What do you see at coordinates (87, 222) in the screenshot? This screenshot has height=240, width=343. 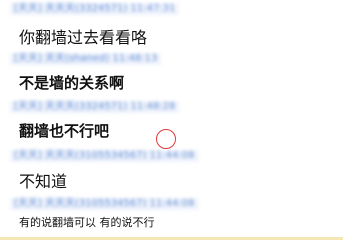 I see `message-text: 有的说翻墙可以 有的说不行` at bounding box center [87, 222].